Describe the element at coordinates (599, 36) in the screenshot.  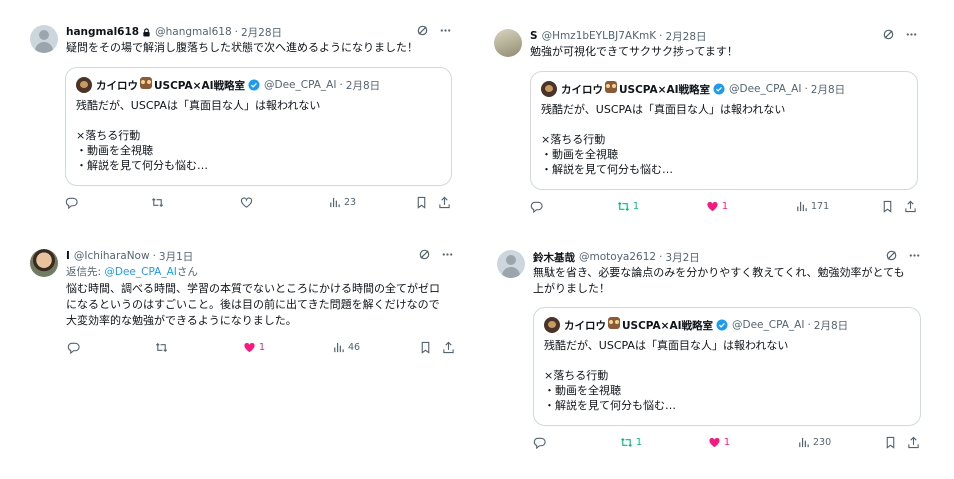
I see `author-handle: @Hmz1bEYLBJ7AKmK` at that location.